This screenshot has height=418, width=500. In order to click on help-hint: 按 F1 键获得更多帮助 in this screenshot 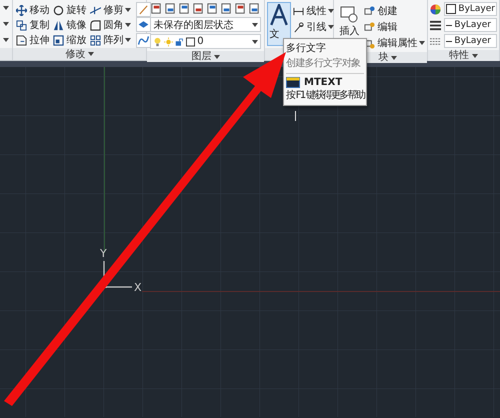, I will do `click(325, 95)`.